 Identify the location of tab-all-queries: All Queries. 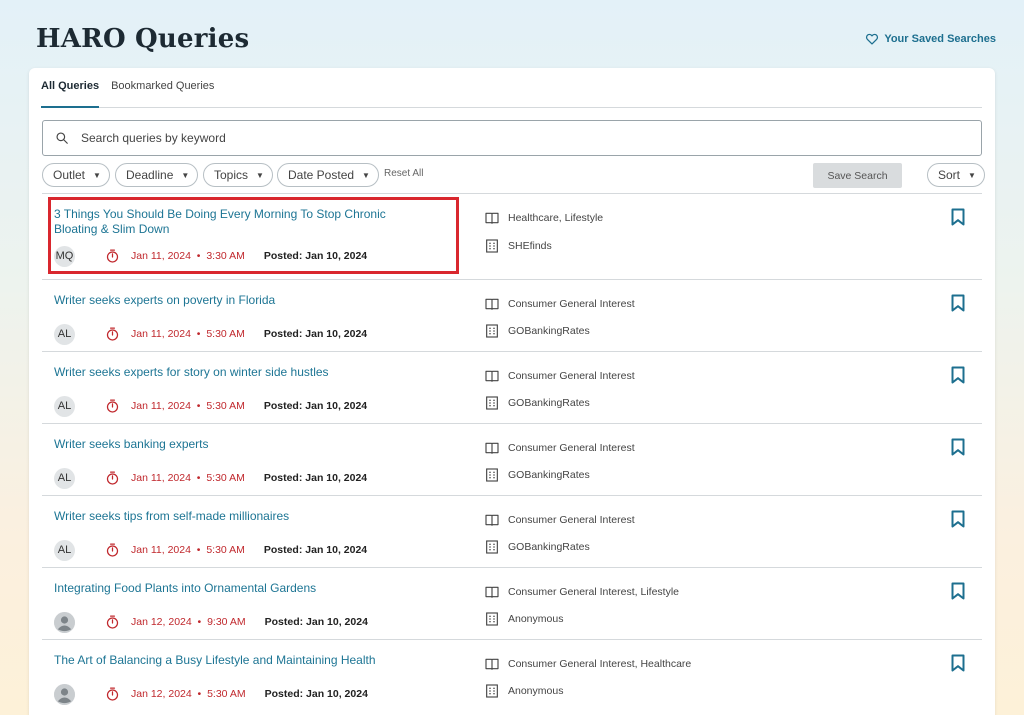
(70, 88).